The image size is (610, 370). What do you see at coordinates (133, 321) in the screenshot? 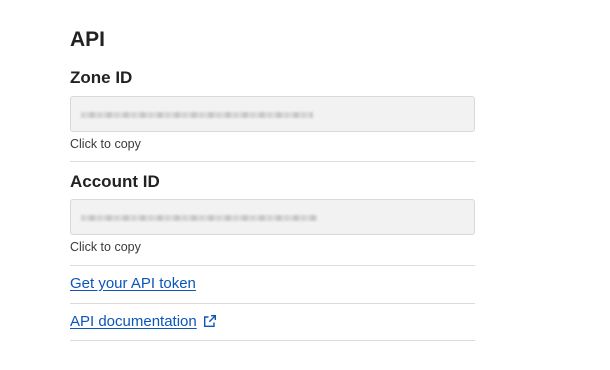
I see `api-documentation-label: API documentation` at bounding box center [133, 321].